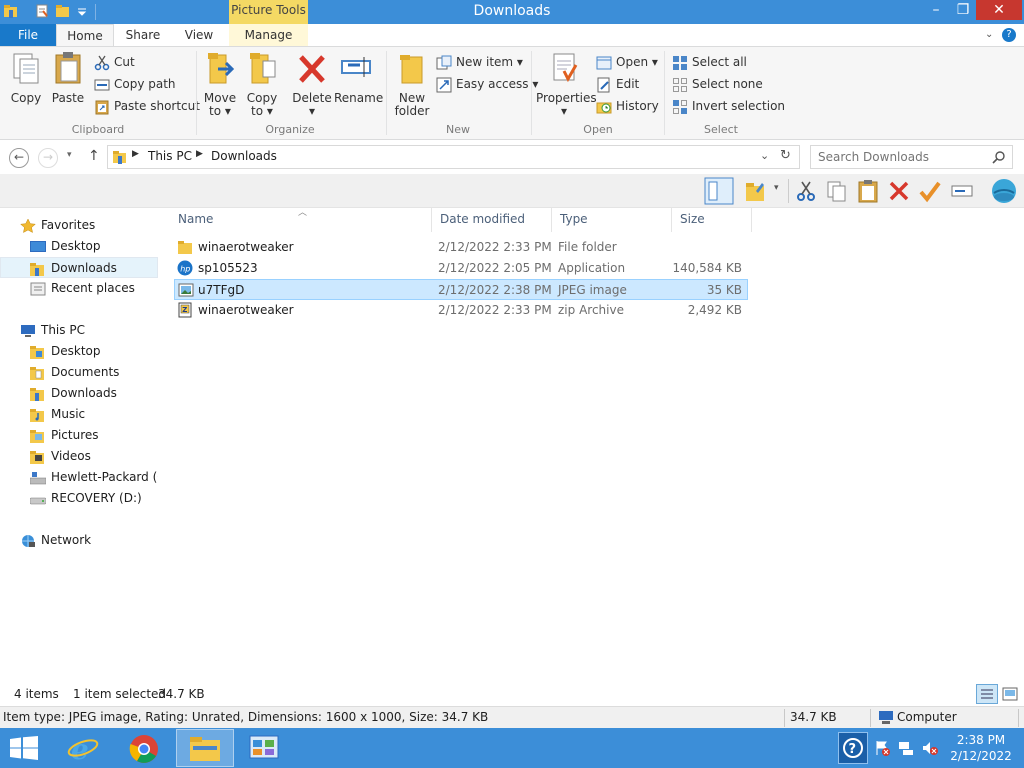 This screenshot has width=1024, height=768. What do you see at coordinates (26, 98) in the screenshot?
I see `copy-label: Copy` at bounding box center [26, 98].